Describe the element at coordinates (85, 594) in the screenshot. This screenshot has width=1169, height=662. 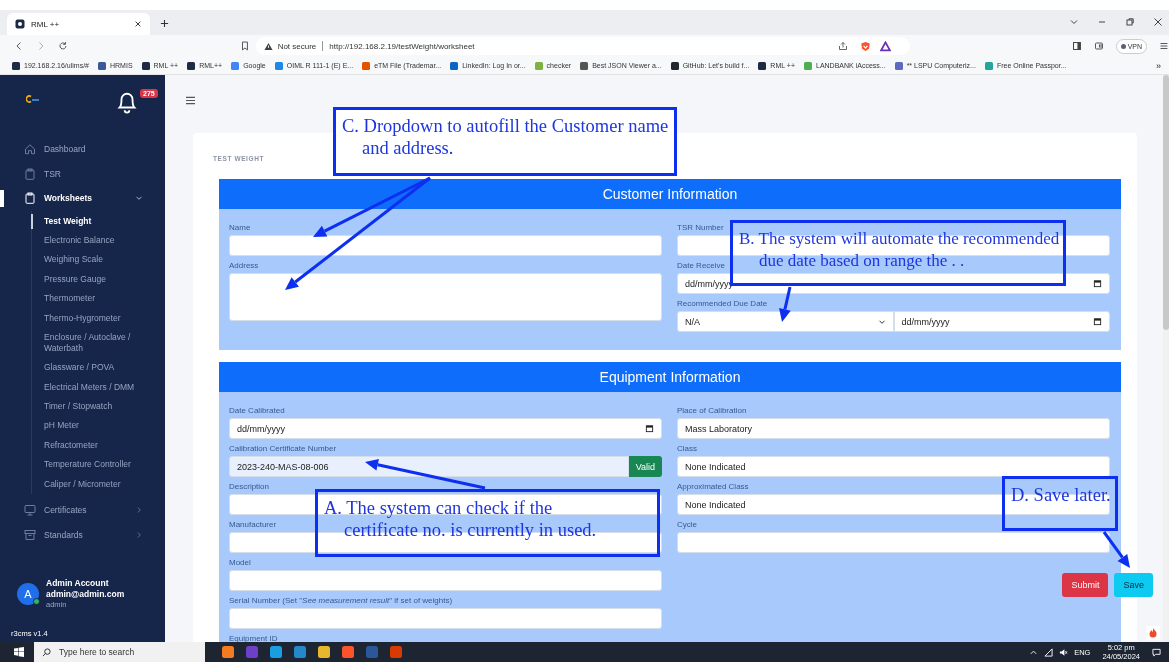
I see `user-email: admin@admin.com` at that location.